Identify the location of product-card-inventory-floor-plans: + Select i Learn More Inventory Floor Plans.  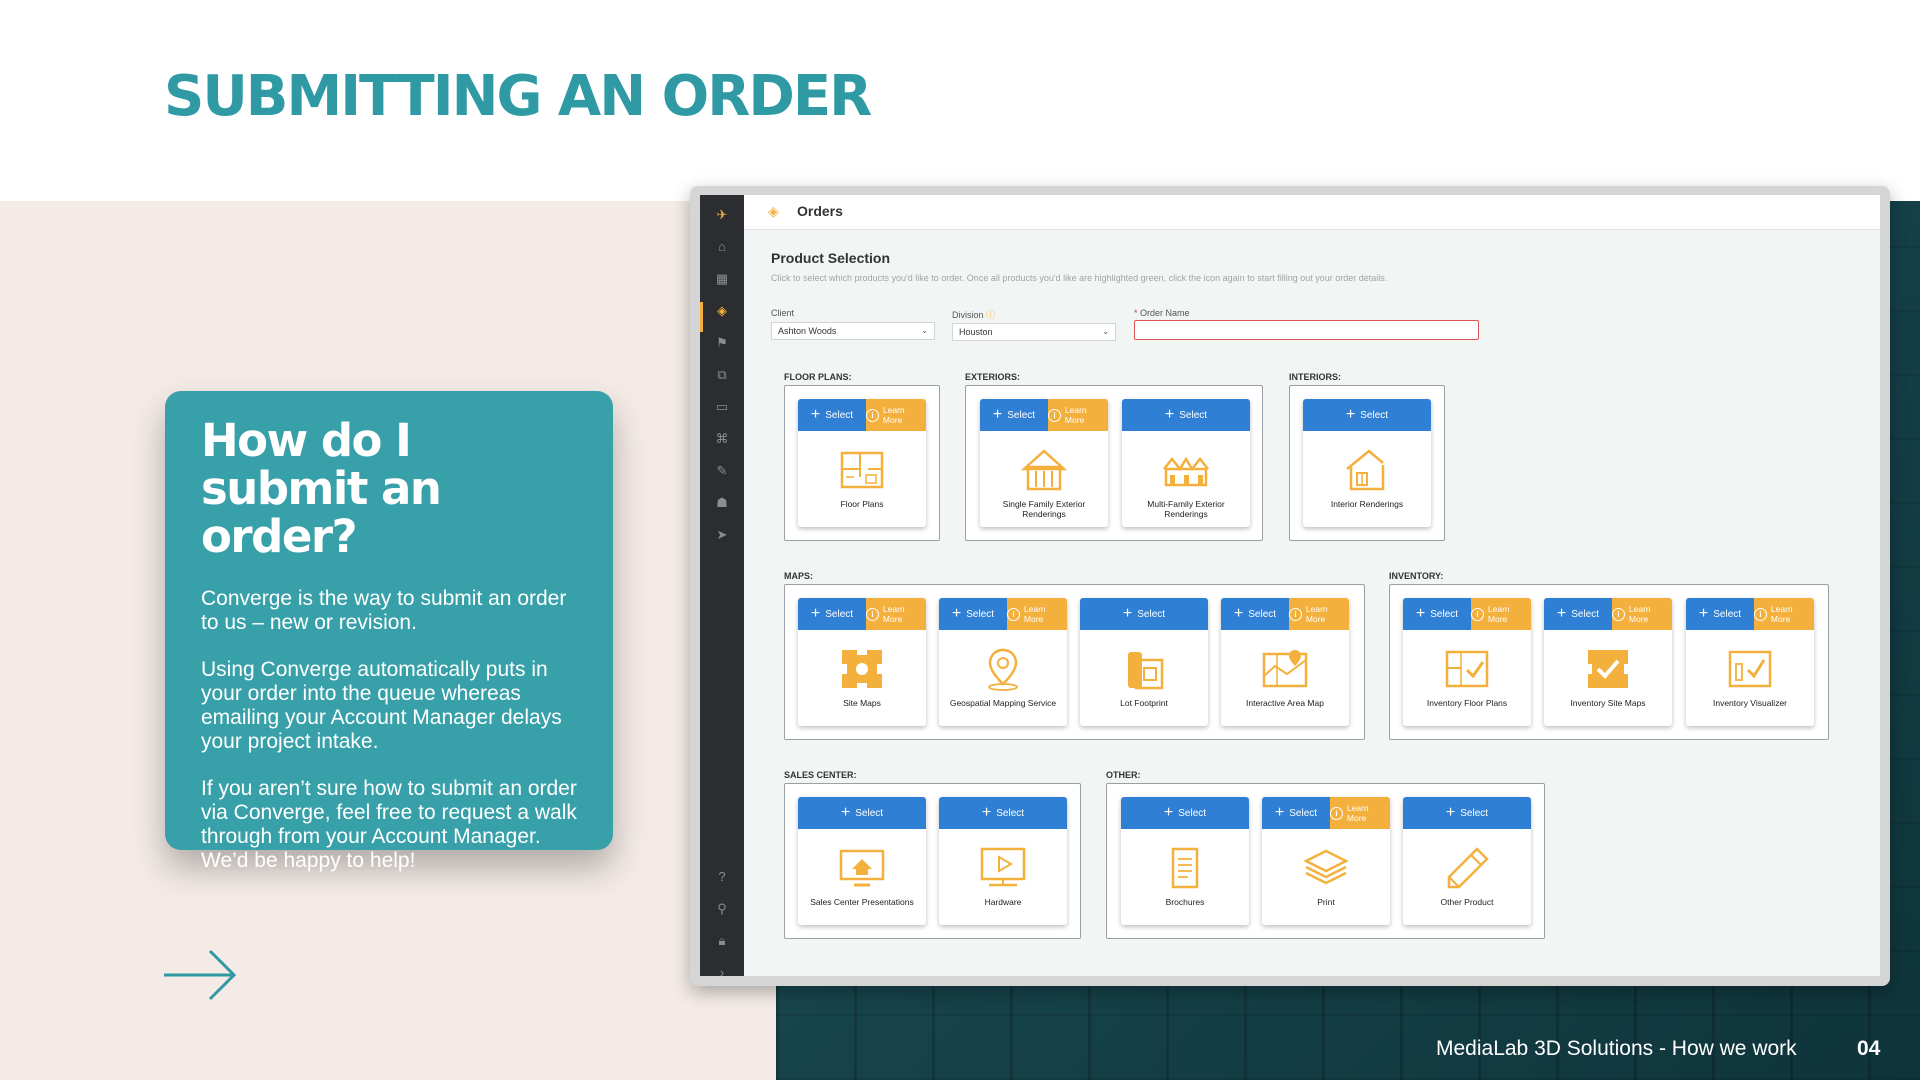
(1467, 662).